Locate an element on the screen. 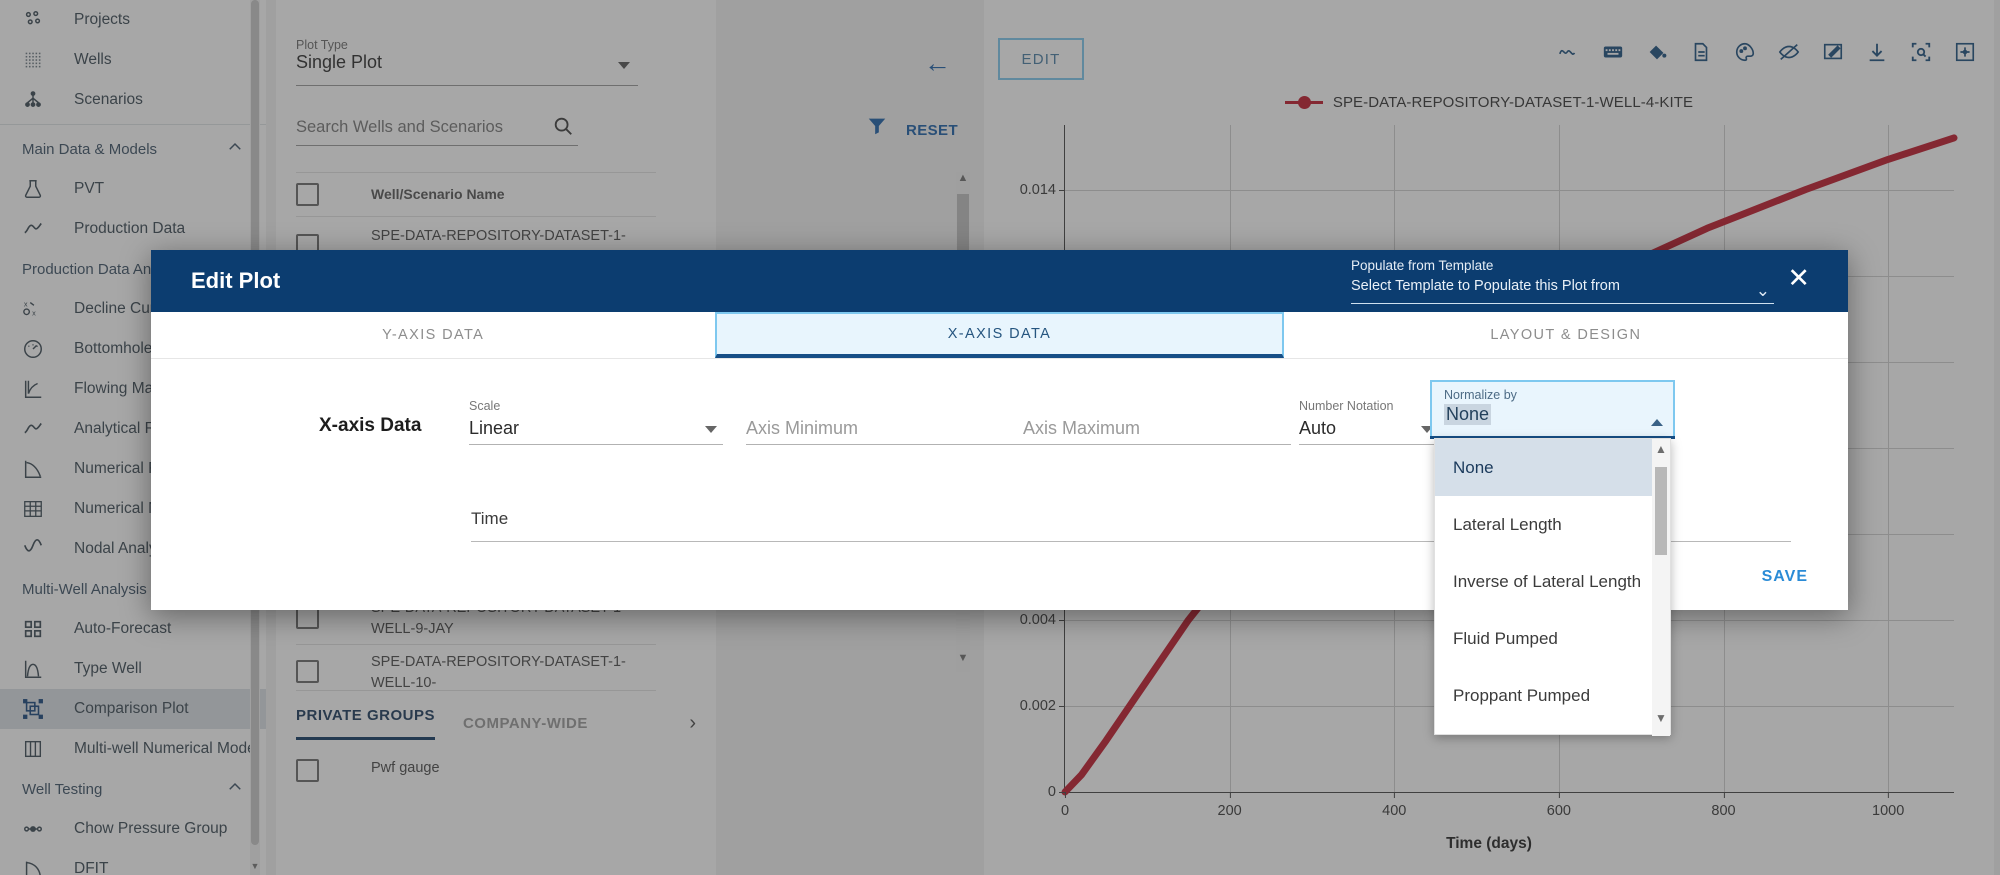 Image resolution: width=2000 pixels, height=875 pixels. scale-value: Linear is located at coordinates (494, 428).